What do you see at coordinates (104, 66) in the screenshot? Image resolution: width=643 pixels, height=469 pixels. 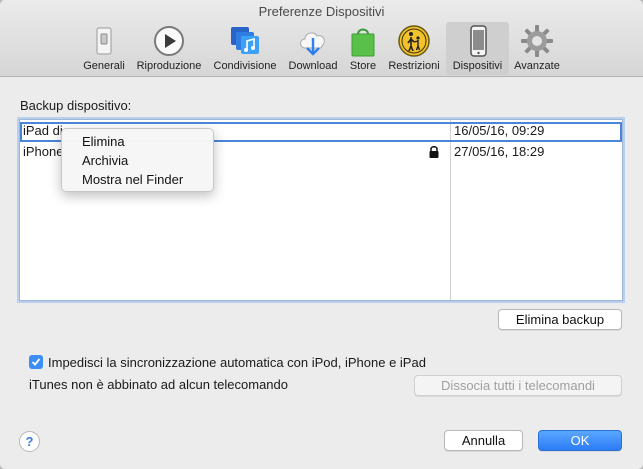 I see `toolbar-label: Generali` at bounding box center [104, 66].